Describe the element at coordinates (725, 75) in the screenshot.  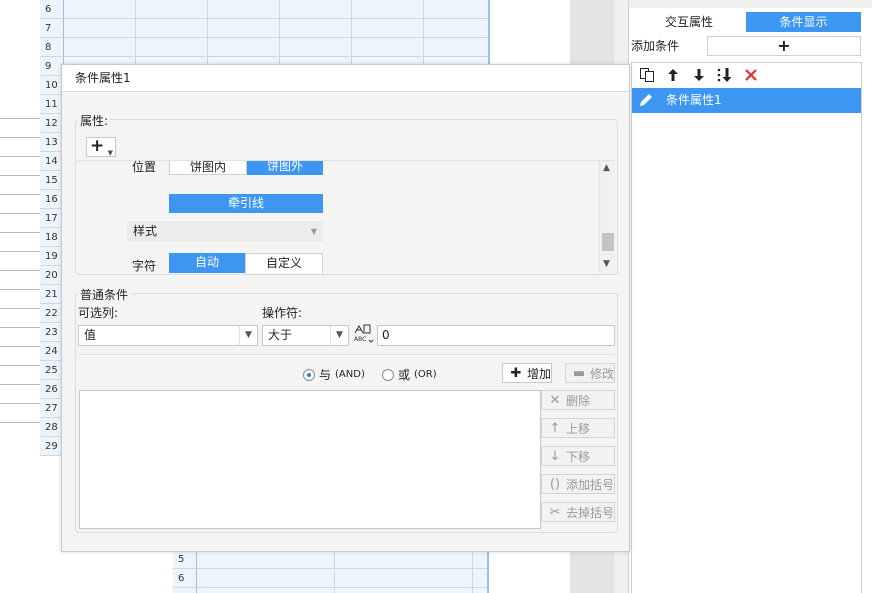
I see `sort-icon` at that location.